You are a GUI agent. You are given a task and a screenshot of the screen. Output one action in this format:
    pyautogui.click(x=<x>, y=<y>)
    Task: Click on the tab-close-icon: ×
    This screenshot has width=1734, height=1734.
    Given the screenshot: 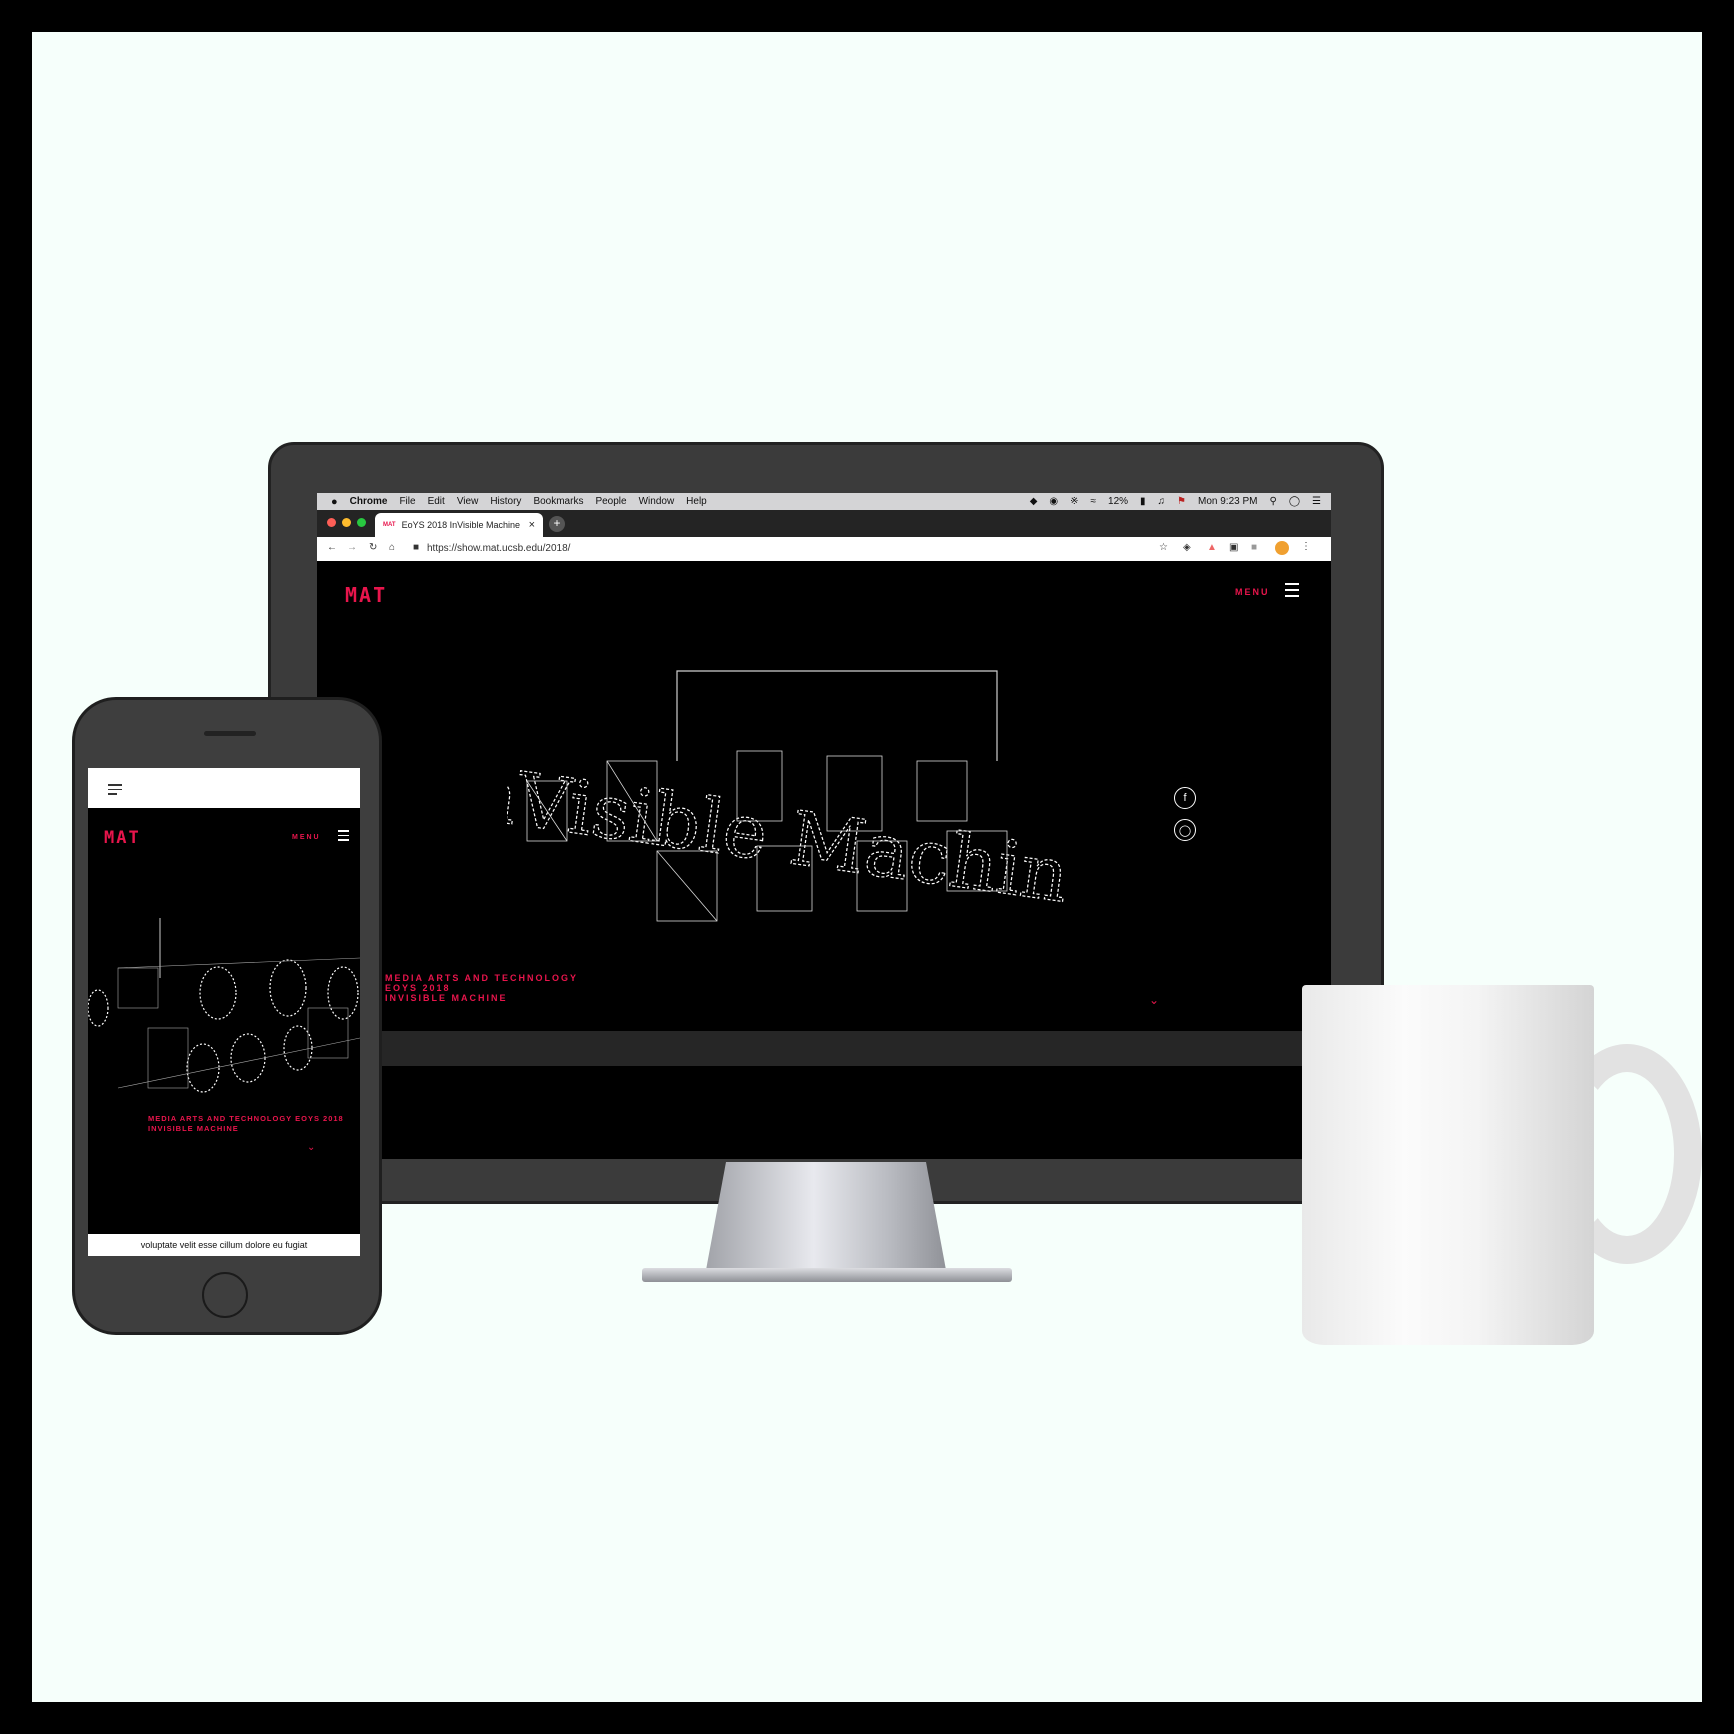 What is the action you would take?
    pyautogui.click(x=532, y=525)
    